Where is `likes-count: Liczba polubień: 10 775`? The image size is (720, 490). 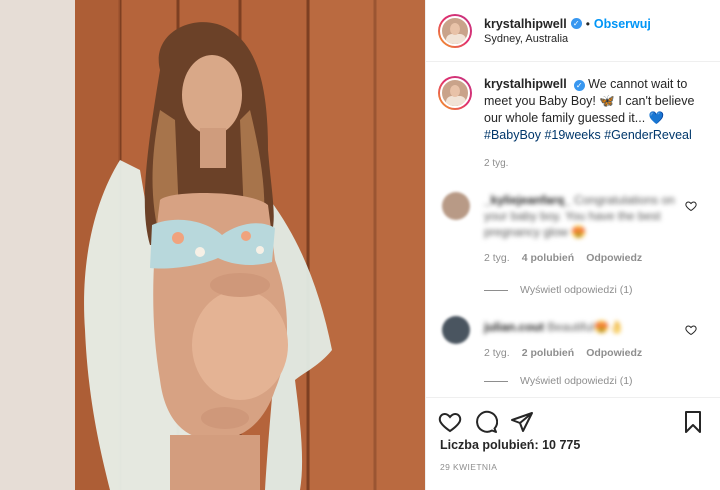 likes-count: Liczba polubień: 10 775 is located at coordinates (573, 445).